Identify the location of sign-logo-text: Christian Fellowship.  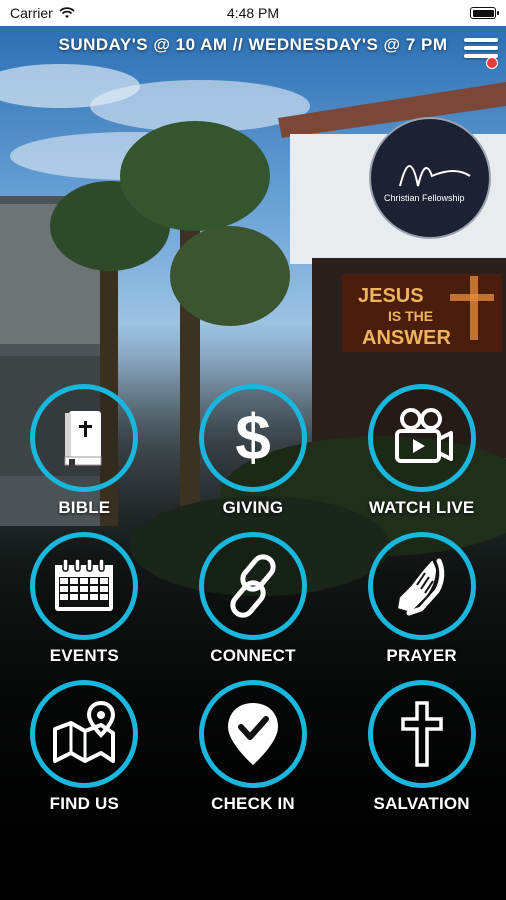
(424, 198).